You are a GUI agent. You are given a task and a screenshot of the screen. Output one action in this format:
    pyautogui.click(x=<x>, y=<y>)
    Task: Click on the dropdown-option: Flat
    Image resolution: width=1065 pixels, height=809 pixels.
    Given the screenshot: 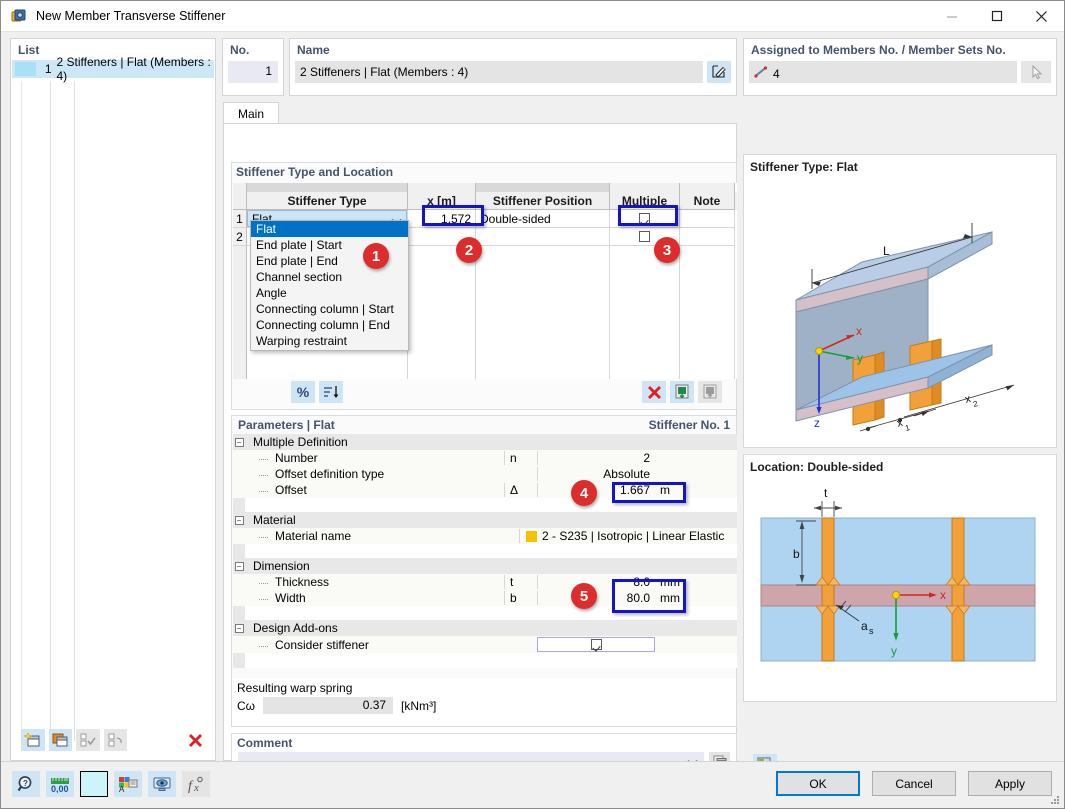 What is the action you would take?
    pyautogui.click(x=329, y=229)
    